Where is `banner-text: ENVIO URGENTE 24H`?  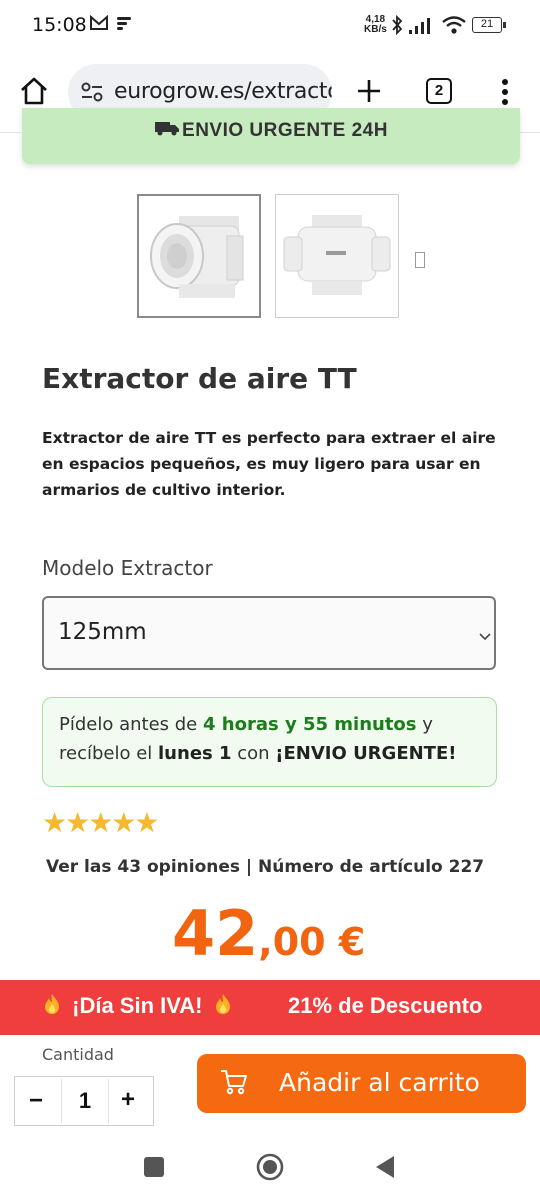 banner-text: ENVIO URGENTE 24H is located at coordinates (271, 131).